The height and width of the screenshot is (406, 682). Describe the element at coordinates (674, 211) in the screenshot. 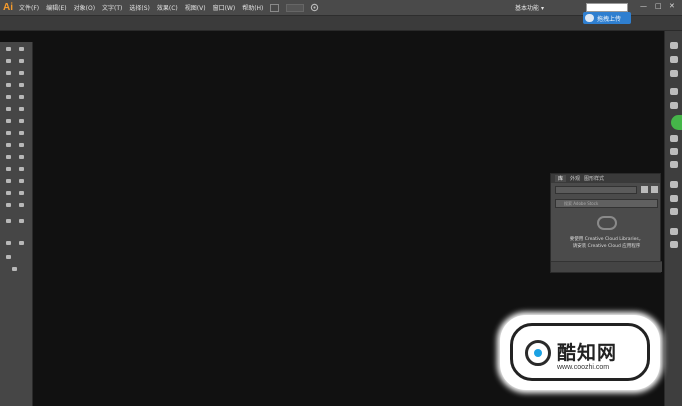

I see `graphic-styles-icon` at that location.